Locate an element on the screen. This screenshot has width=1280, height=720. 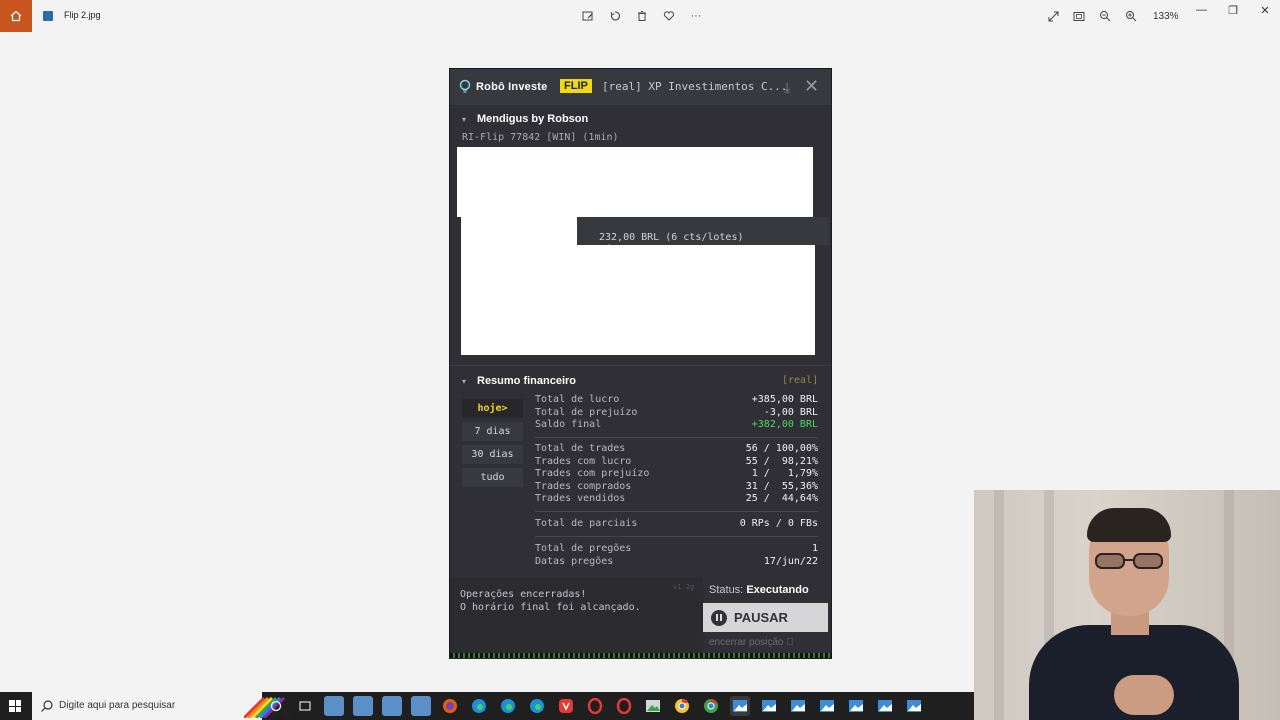
section-divider is located at coordinates (640, 365).